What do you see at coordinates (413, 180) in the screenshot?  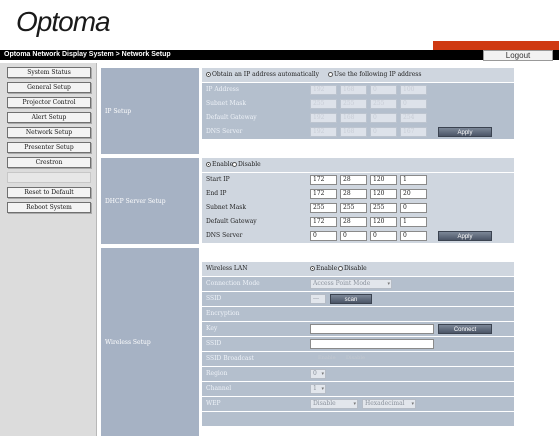 I see `start-ip-octet-4: 1` at bounding box center [413, 180].